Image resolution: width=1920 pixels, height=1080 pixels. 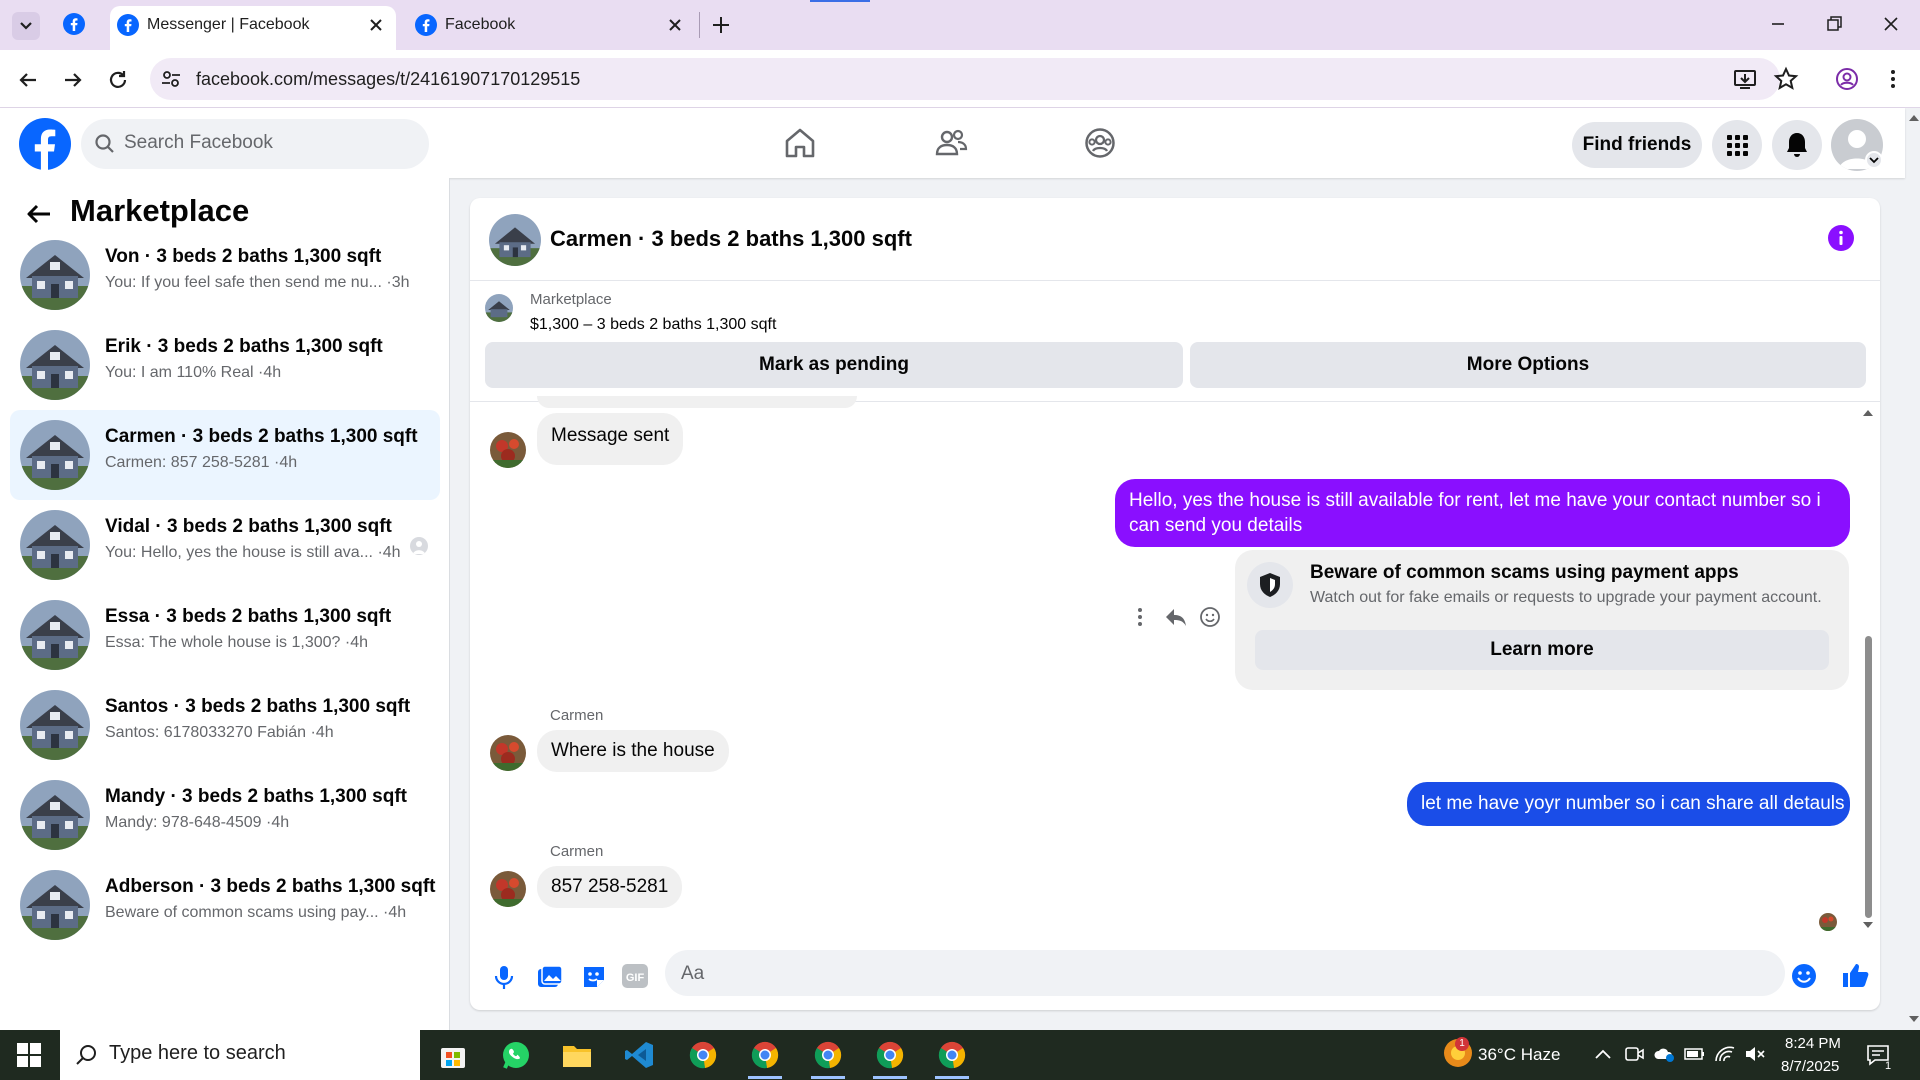 What do you see at coordinates (1695, 1054) in the screenshot?
I see `battery-icon` at bounding box center [1695, 1054].